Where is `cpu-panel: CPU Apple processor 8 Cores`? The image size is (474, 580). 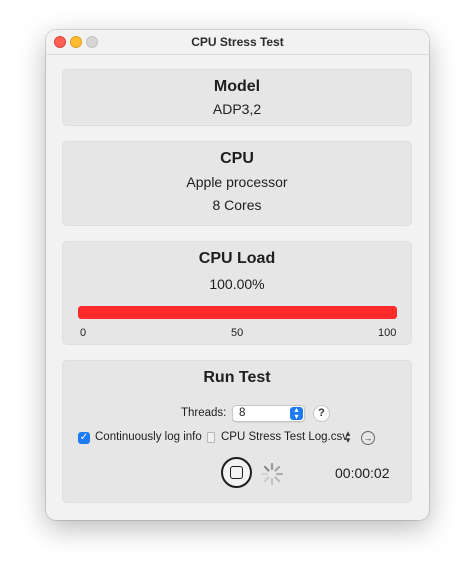
cpu-panel: CPU Apple processor 8 Cores is located at coordinates (237, 183).